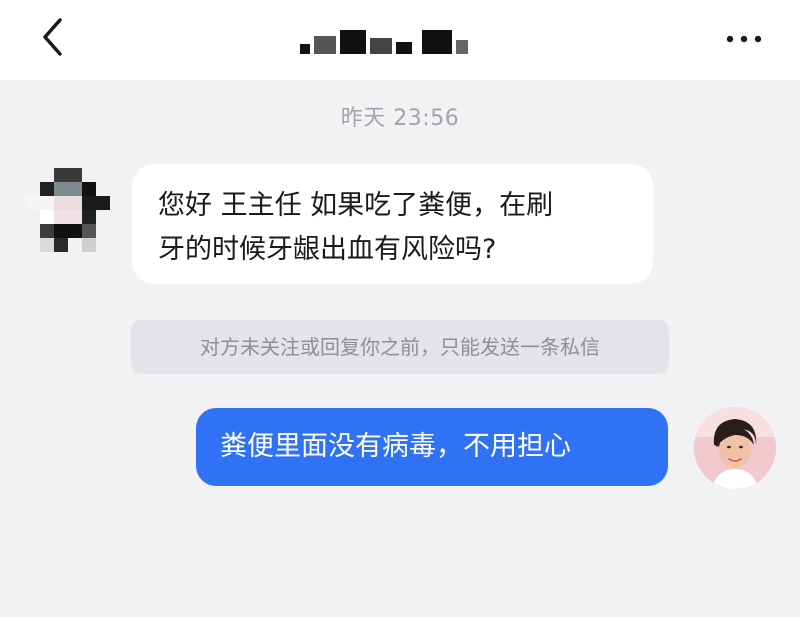 The width and height of the screenshot is (800, 617). I want to click on incoming-message-bubble: 您好 王主任 如果吃了粪便，在刷 牙的时候牙龈出血有风险吗?, so click(392, 224).